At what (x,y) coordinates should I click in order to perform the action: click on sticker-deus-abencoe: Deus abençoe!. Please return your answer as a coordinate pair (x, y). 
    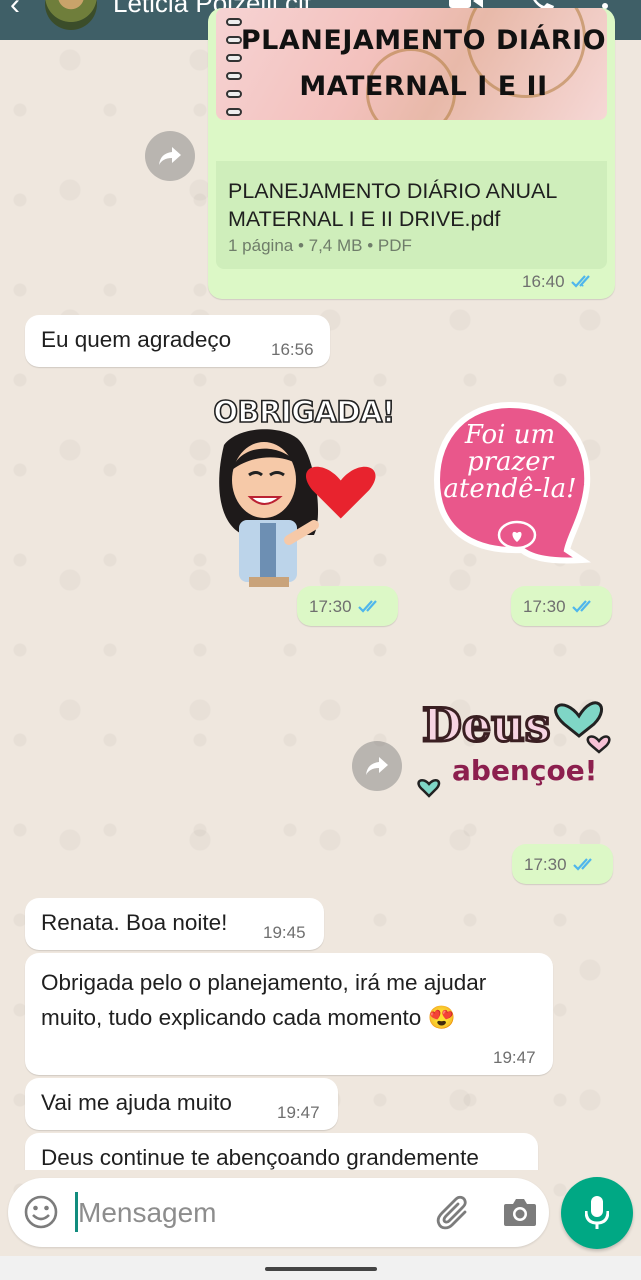
    Looking at the image, I should click on (514, 745).